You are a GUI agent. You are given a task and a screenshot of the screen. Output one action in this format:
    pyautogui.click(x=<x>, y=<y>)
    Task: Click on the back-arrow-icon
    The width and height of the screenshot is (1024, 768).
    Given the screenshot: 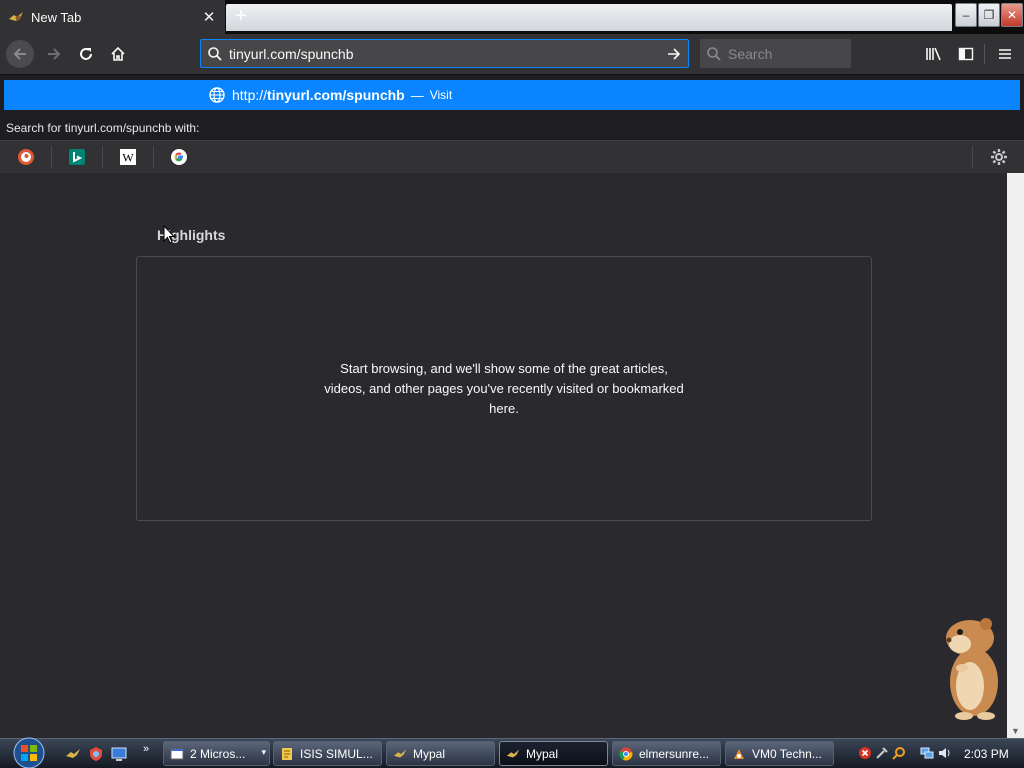 What is the action you would take?
    pyautogui.click(x=19, y=54)
    